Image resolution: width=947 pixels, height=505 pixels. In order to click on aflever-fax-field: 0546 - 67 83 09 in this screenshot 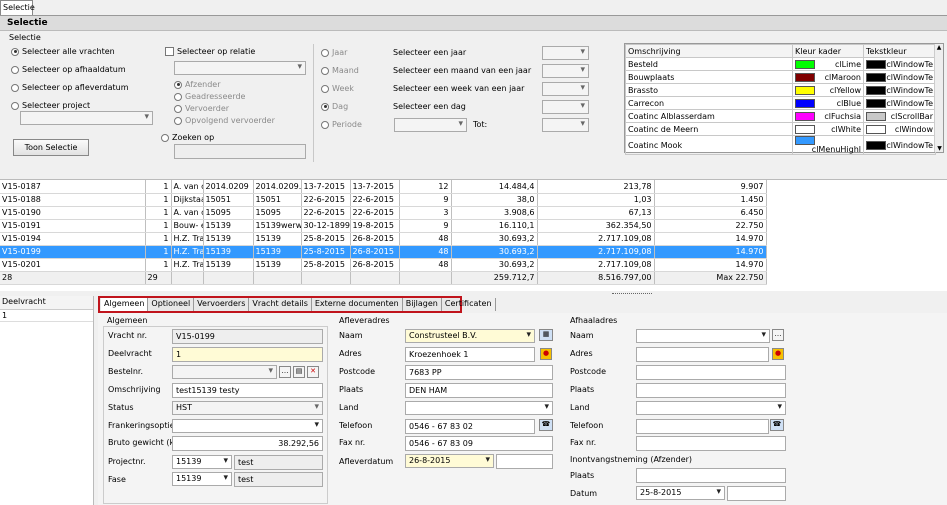, I will do `click(479, 443)`.